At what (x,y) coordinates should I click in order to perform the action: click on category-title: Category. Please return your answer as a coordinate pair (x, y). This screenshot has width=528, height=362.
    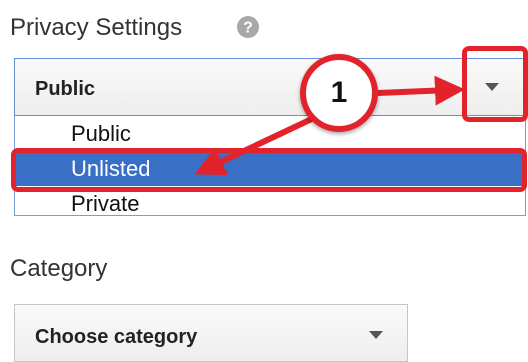
    Looking at the image, I should click on (59, 268).